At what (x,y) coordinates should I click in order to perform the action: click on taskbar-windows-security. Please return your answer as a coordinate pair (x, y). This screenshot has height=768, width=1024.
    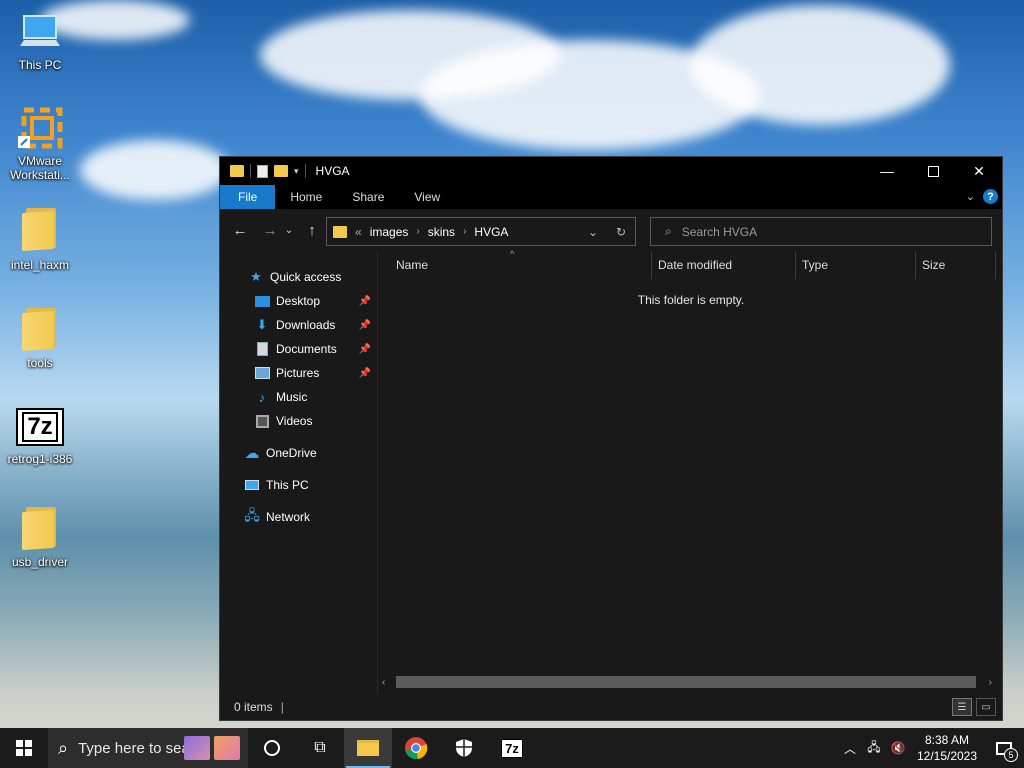
    Looking at the image, I should click on (464, 748).